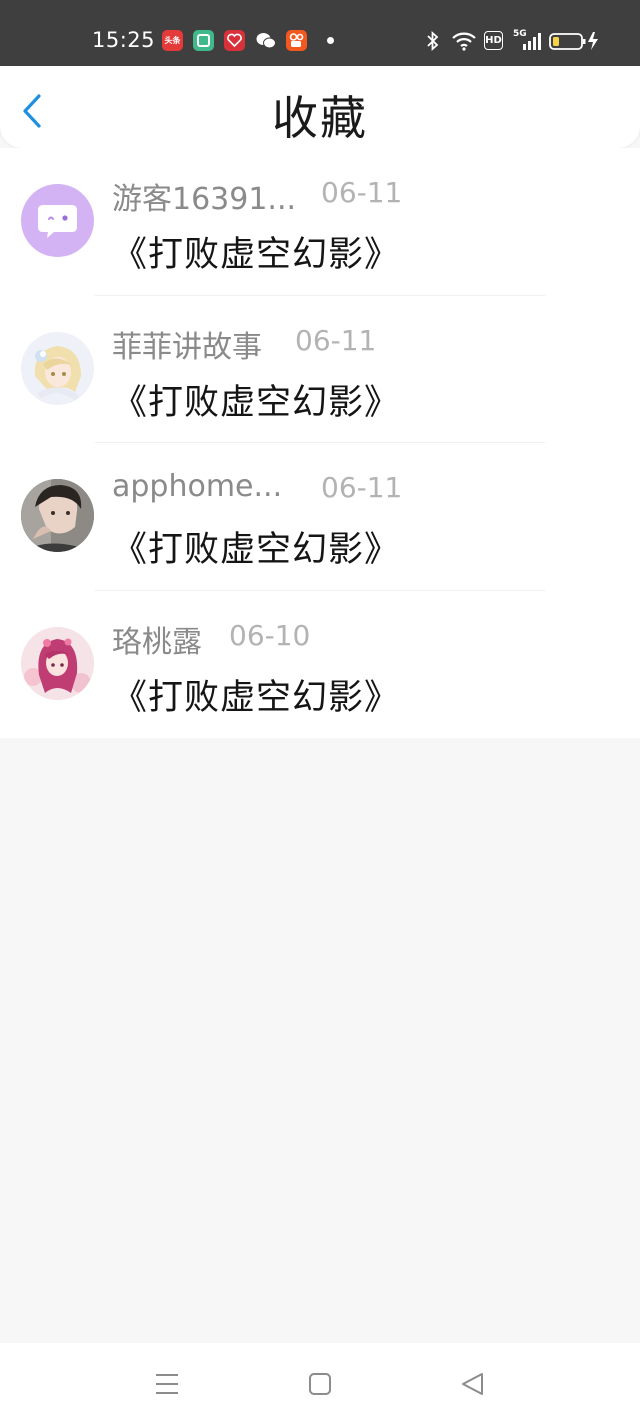  What do you see at coordinates (124, 40) in the screenshot?
I see `status-time: 15:25` at bounding box center [124, 40].